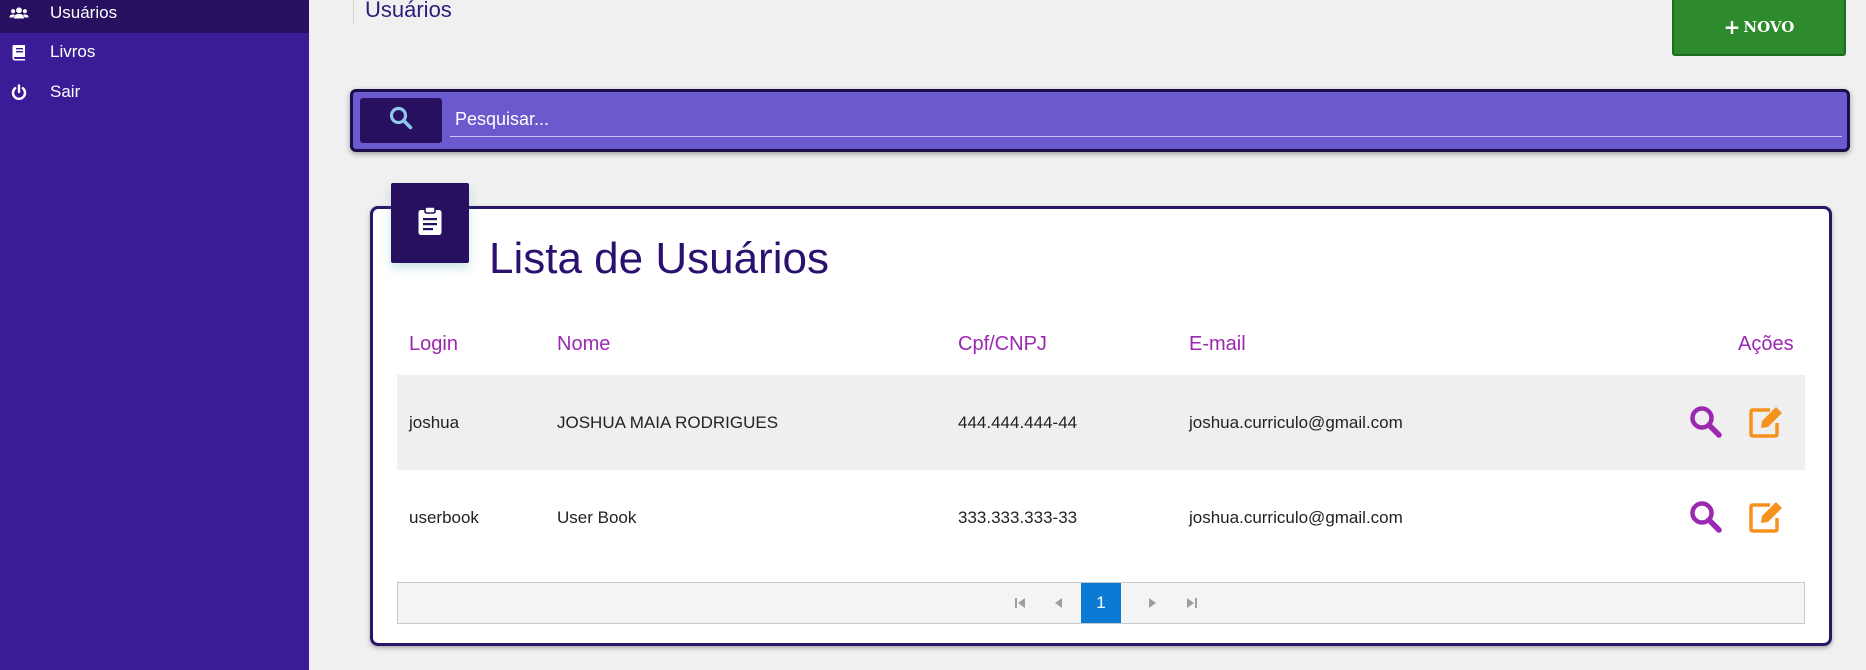 This screenshot has width=1866, height=670. Describe the element at coordinates (434, 422) in the screenshot. I see `cell-login: joshua` at that location.